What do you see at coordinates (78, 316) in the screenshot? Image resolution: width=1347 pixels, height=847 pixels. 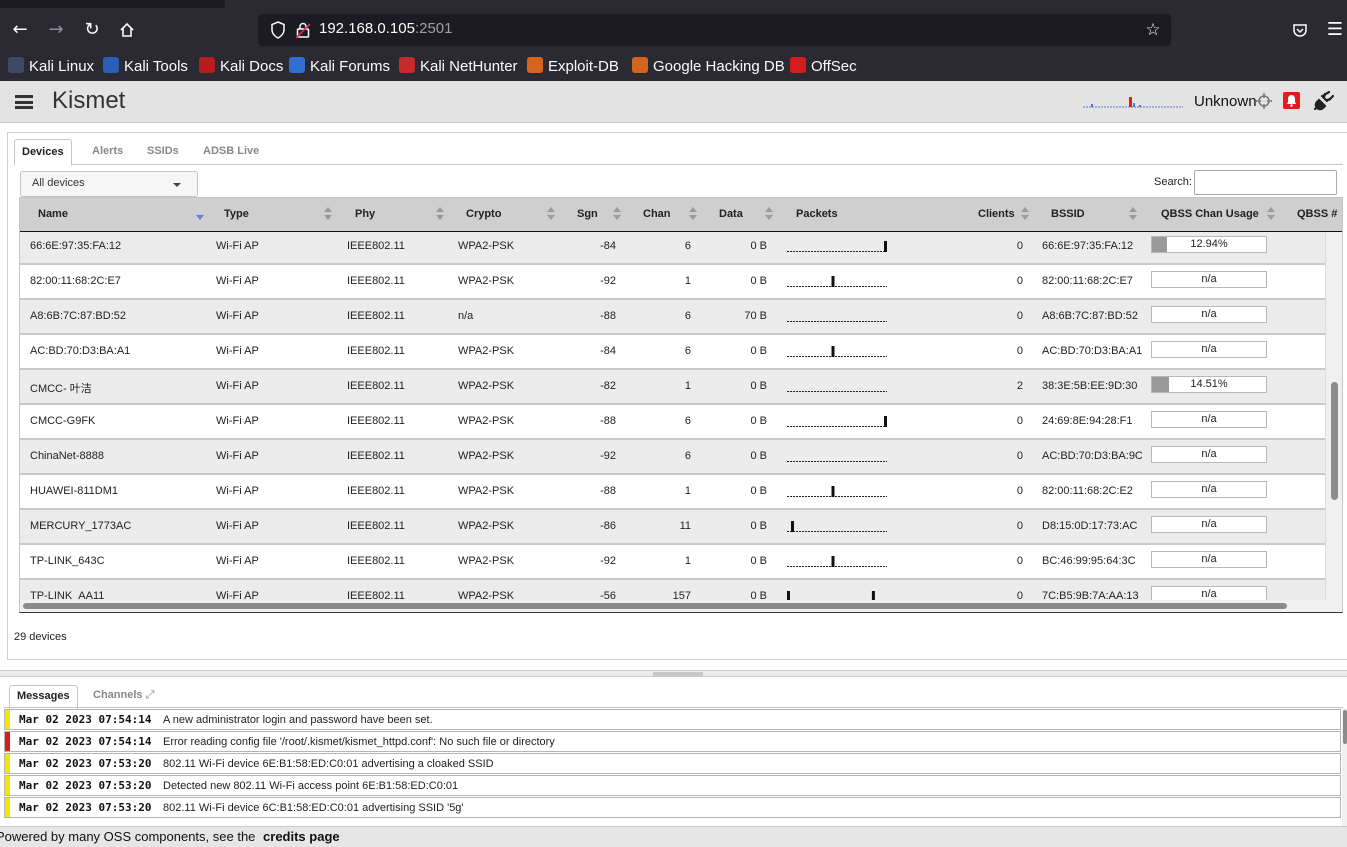 I see `cell-name: A8:6B:7C:87:BD:52` at bounding box center [78, 316].